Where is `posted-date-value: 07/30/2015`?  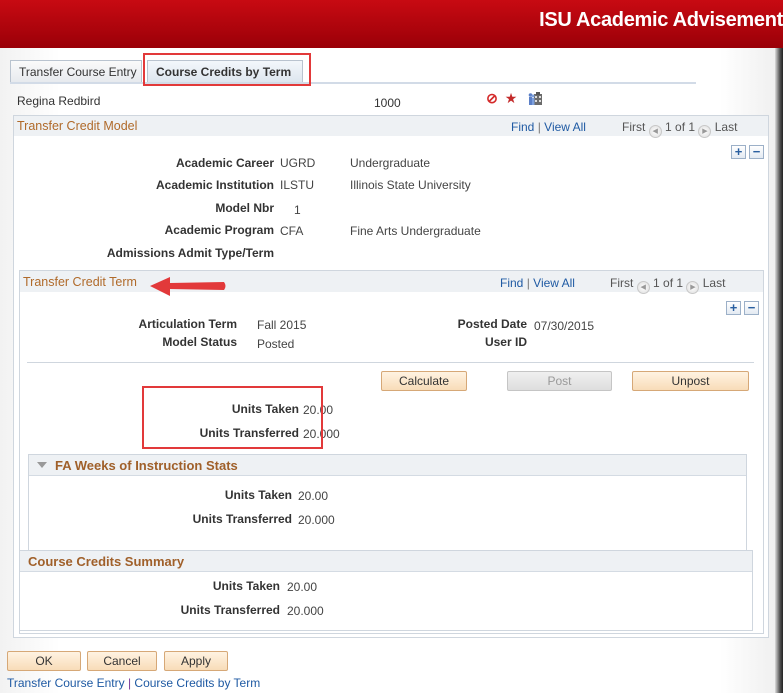
posted-date-value: 07/30/2015 is located at coordinates (564, 326).